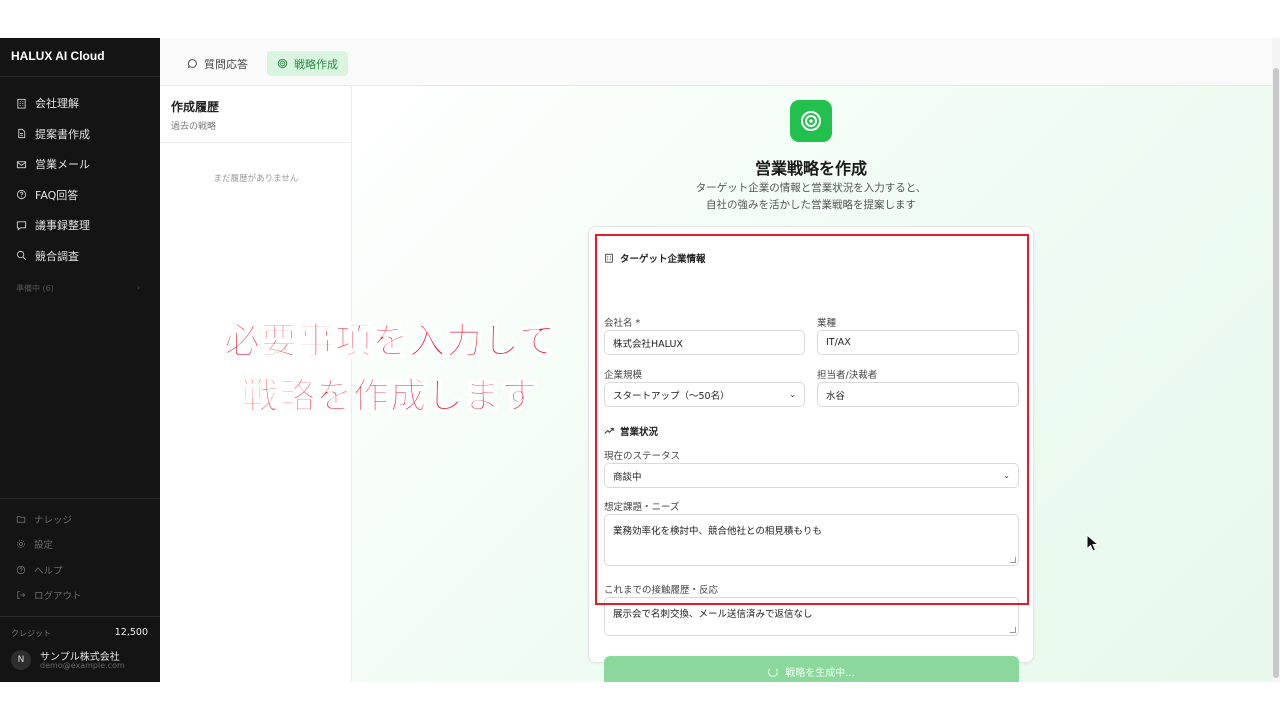 The image size is (1280, 720). I want to click on sidebar-item-label: FAQ回答, so click(57, 195).